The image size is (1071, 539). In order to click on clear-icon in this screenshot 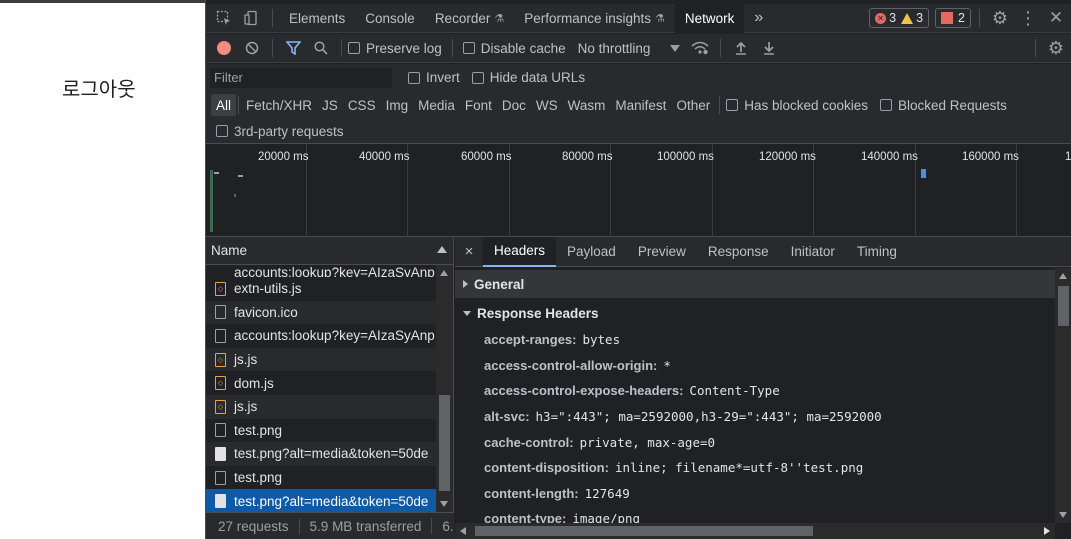, I will do `click(252, 48)`.